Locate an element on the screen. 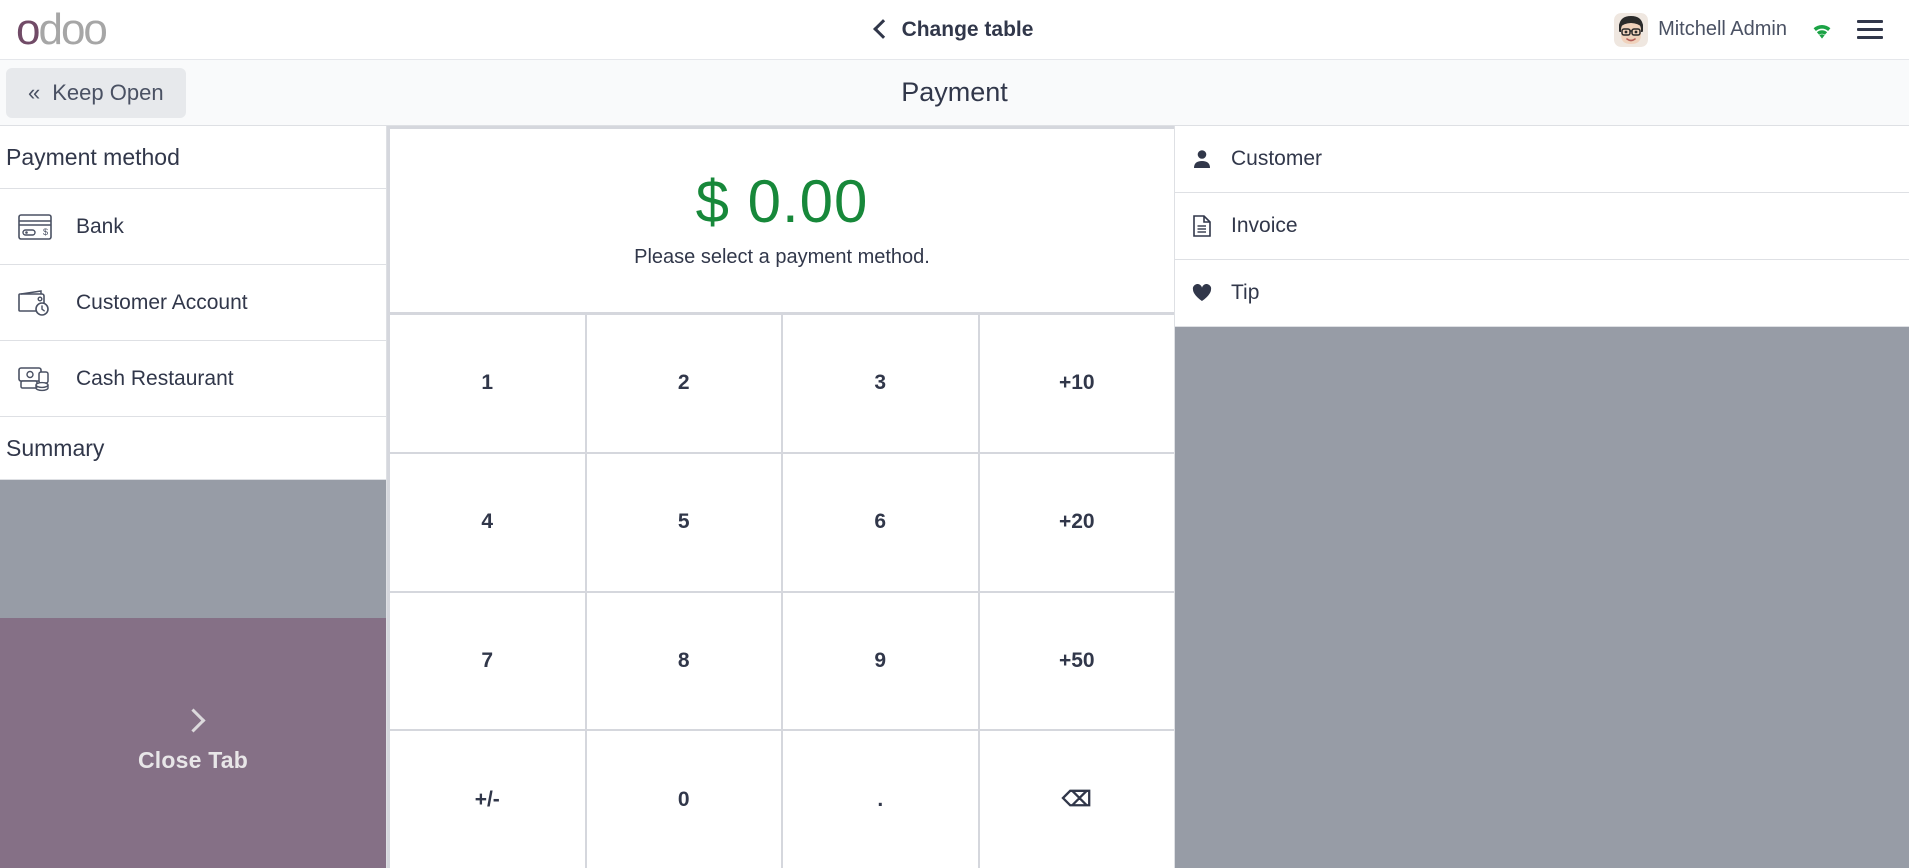  numpad-key-1: 1 is located at coordinates (487, 383).